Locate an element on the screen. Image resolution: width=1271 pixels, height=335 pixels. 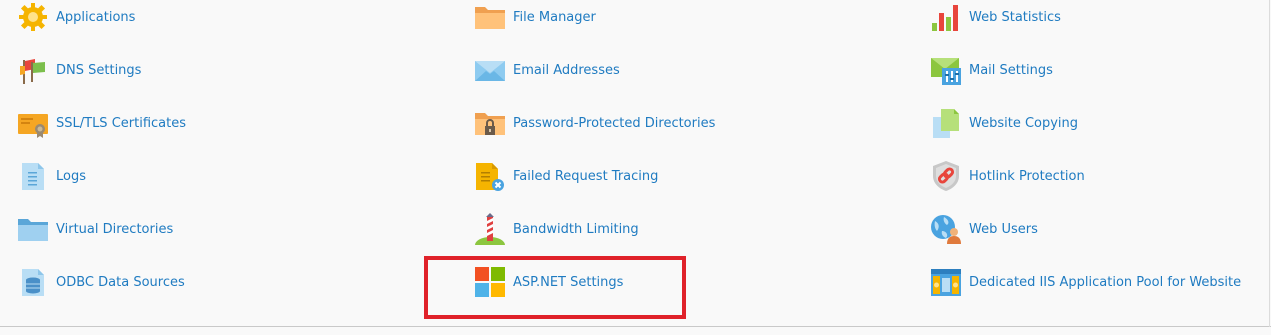
item-label: Web Statistics is located at coordinates (1015, 17).